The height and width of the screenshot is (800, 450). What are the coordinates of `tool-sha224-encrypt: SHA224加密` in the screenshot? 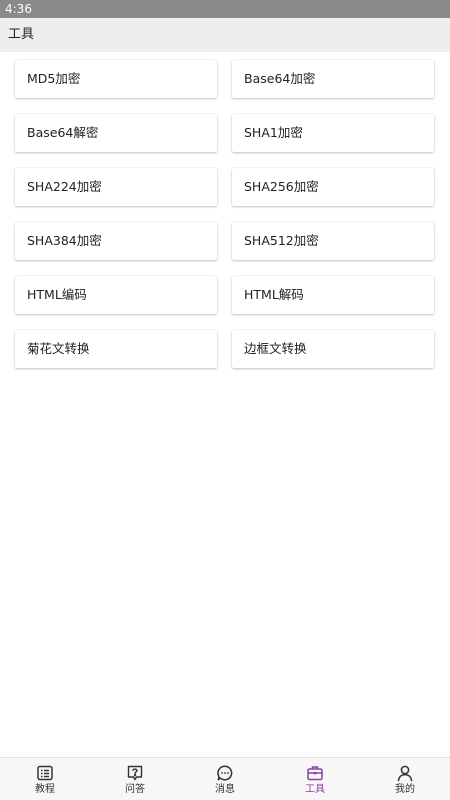 It's located at (116, 187).